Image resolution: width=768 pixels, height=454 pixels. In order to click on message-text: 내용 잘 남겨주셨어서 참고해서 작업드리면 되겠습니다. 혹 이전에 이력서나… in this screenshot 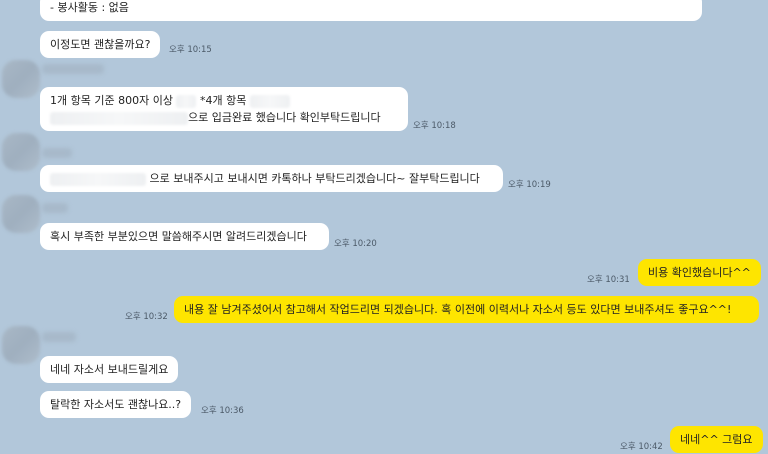, I will do `click(458, 309)`.